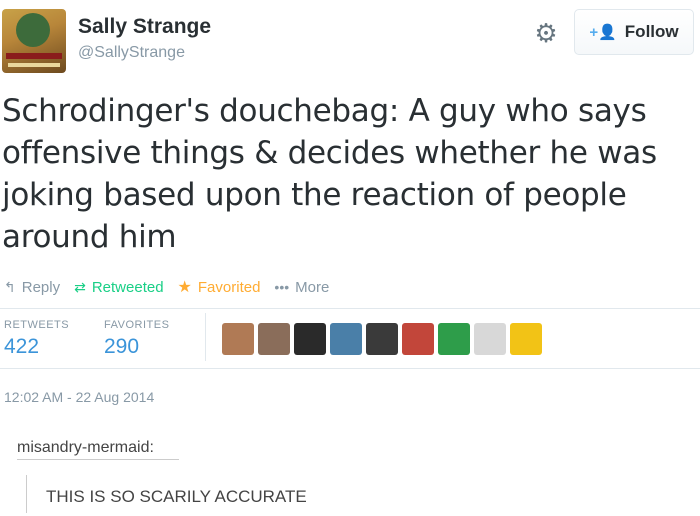 This screenshot has width=700, height=516. I want to click on reply-action: ↰ Reply, so click(32, 287).